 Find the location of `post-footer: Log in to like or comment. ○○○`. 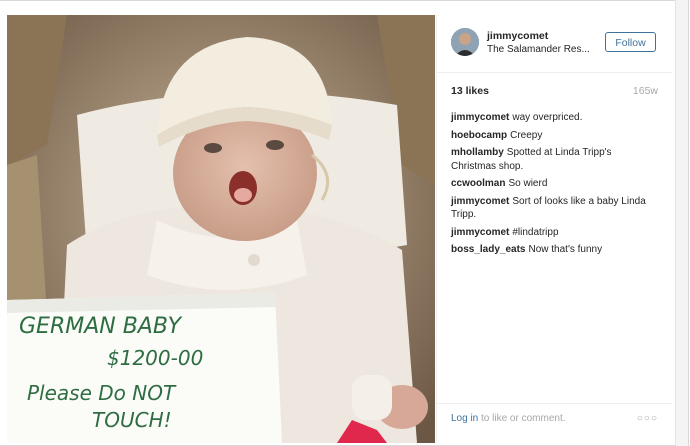

post-footer: Log in to like or comment. ○○○ is located at coordinates (554, 423).